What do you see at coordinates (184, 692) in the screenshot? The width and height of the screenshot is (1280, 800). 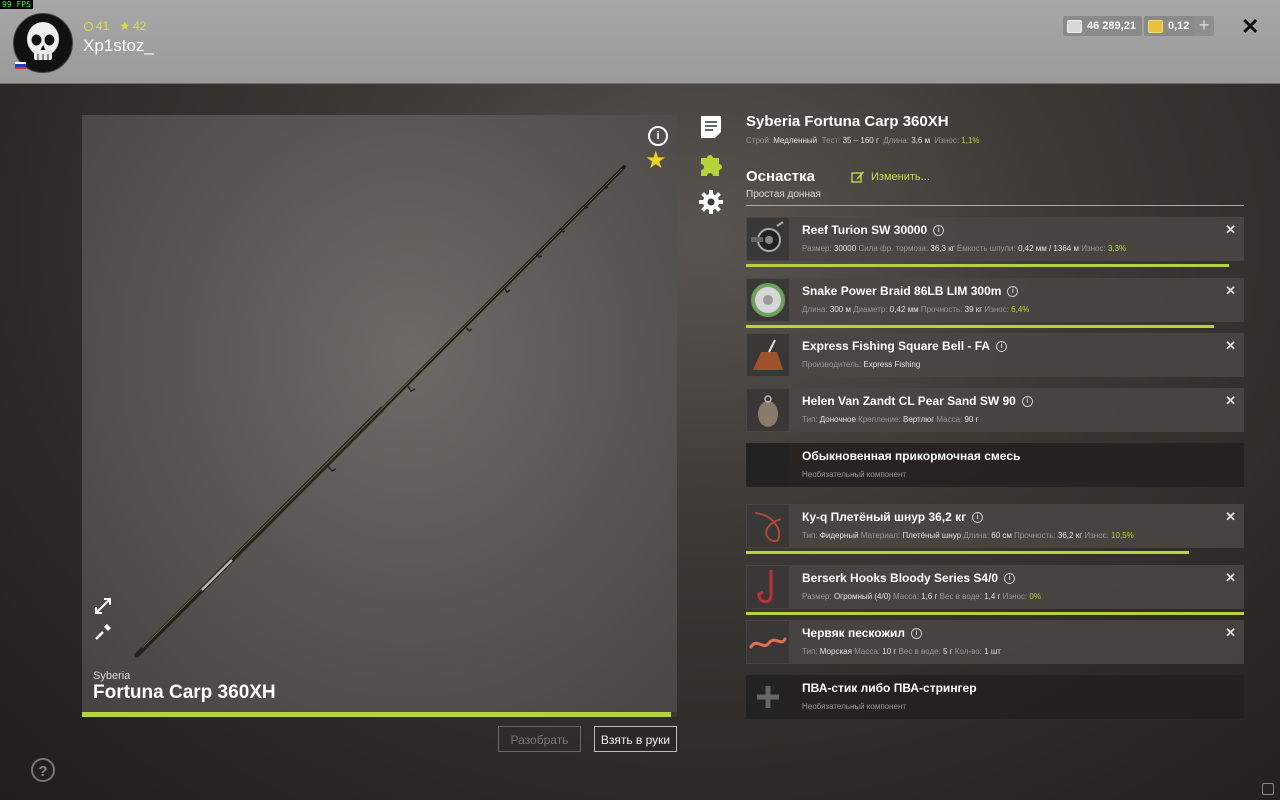 I see `rod-model: Fortuna Carp 360XH` at bounding box center [184, 692].